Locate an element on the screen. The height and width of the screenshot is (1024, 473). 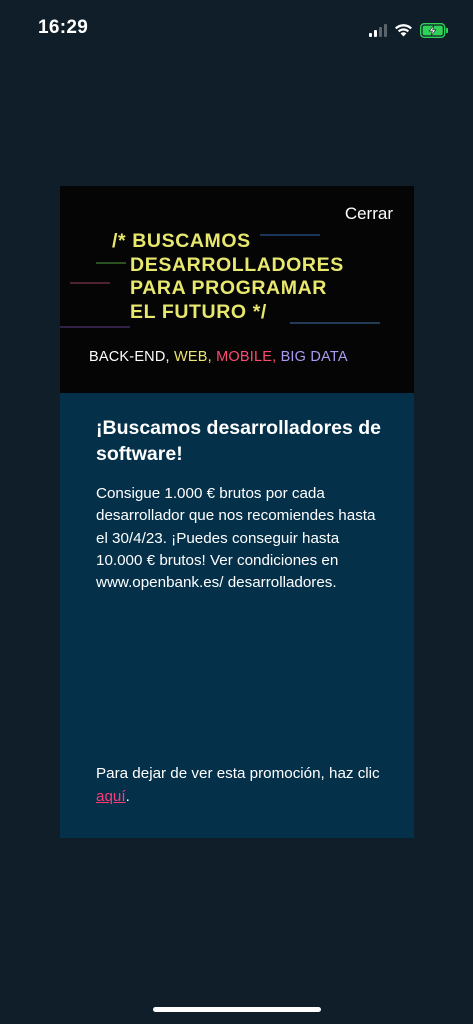
status-bar: 16:29 is located at coordinates (236, 30).